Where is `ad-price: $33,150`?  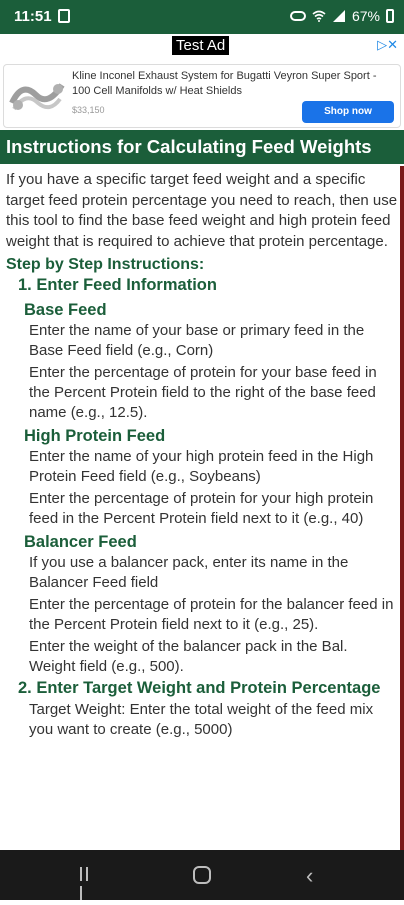
ad-price: $33,150 is located at coordinates (88, 110).